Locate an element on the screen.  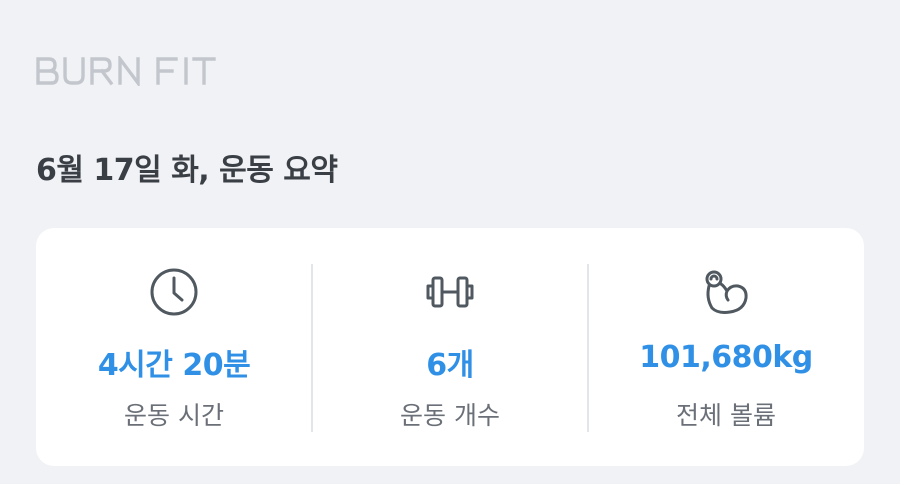
clock-icon is located at coordinates (174, 292).